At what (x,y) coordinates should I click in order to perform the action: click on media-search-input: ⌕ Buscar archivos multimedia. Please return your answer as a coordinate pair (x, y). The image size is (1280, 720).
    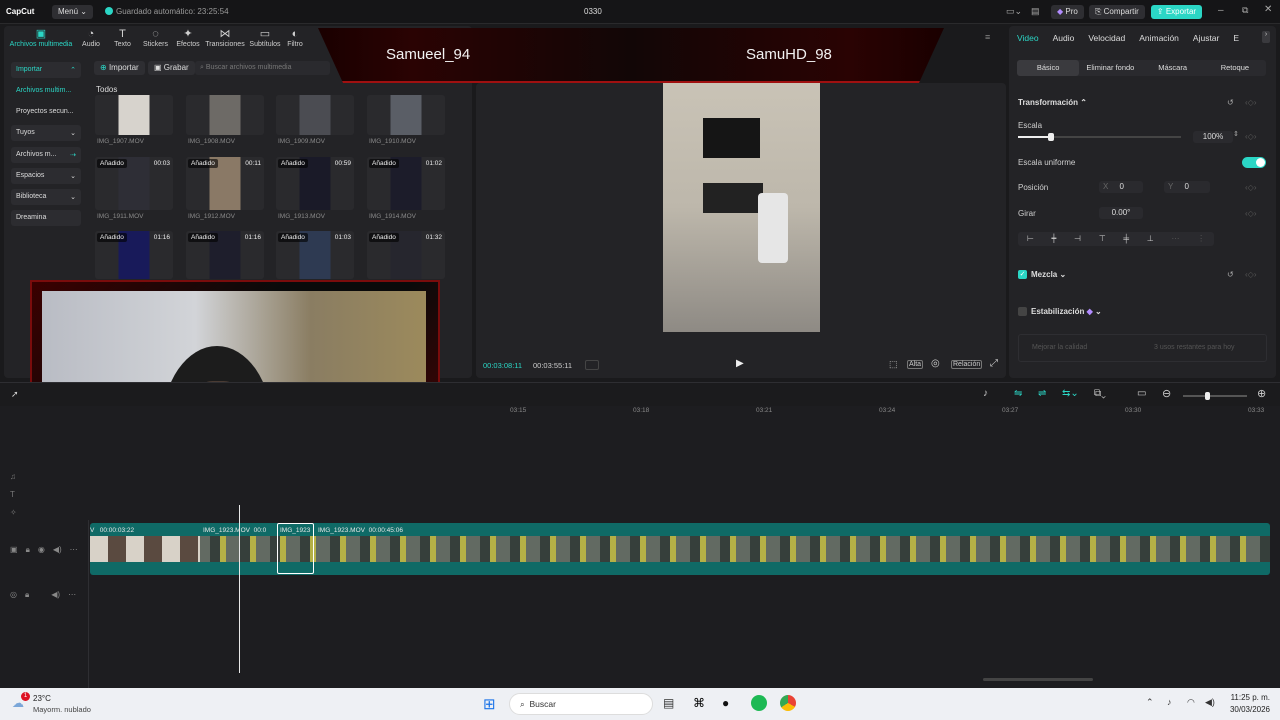
    Looking at the image, I should click on (262, 68).